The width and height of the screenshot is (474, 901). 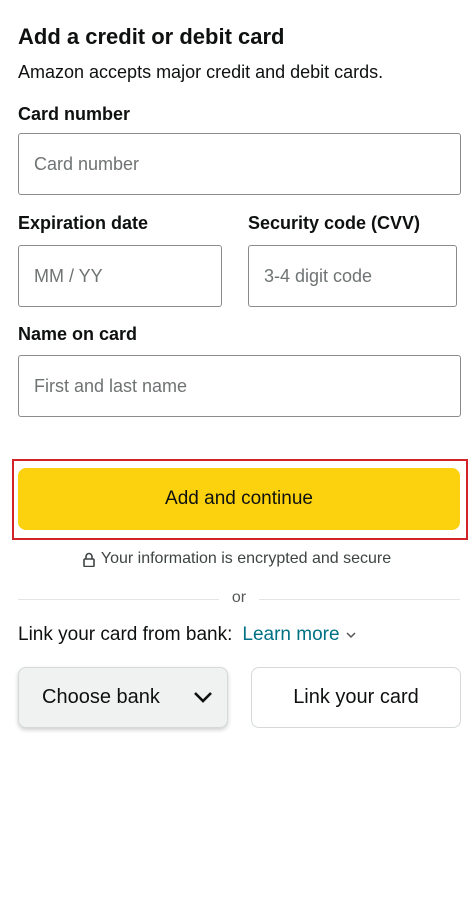 I want to click on link-your-card-button: Link your card, so click(x=356, y=697).